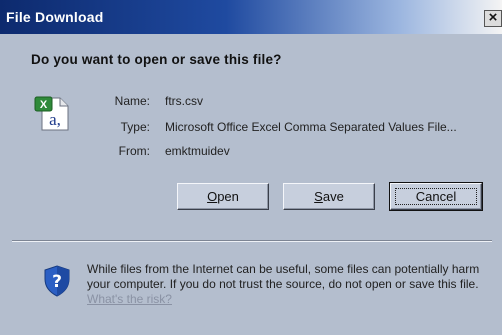  What do you see at coordinates (318, 196) in the screenshot?
I see `save-mnemonic: S` at bounding box center [318, 196].